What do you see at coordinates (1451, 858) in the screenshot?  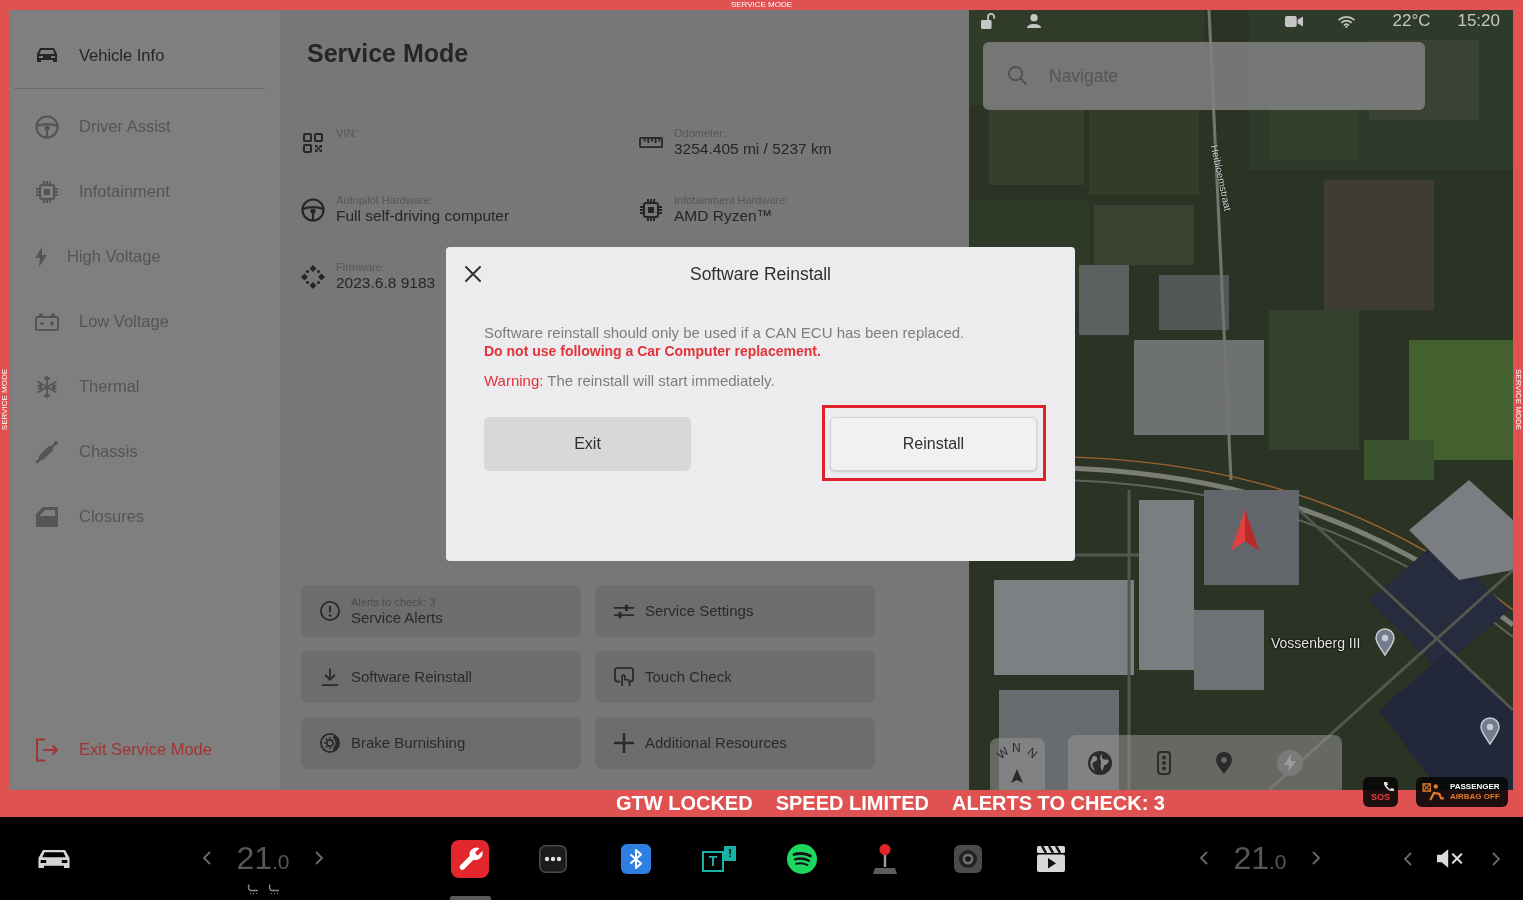 I see `speaker-muted-icon` at bounding box center [1451, 858].